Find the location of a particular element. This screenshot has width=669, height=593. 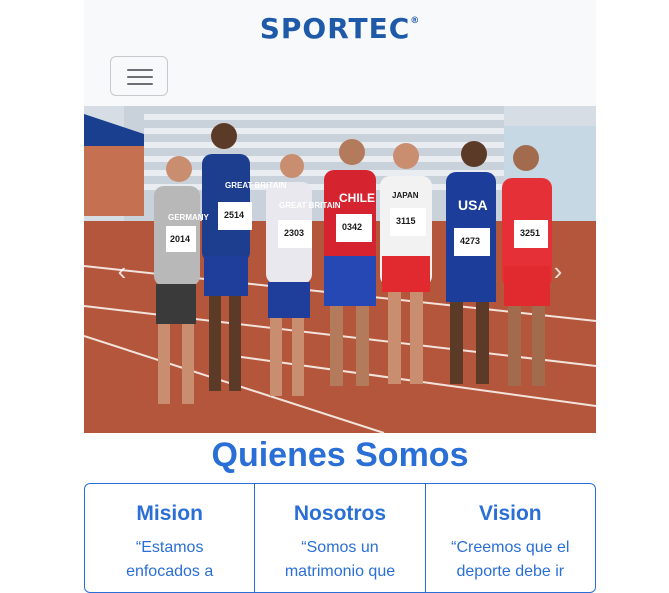

card-title: Nosotros is located at coordinates (340, 513).